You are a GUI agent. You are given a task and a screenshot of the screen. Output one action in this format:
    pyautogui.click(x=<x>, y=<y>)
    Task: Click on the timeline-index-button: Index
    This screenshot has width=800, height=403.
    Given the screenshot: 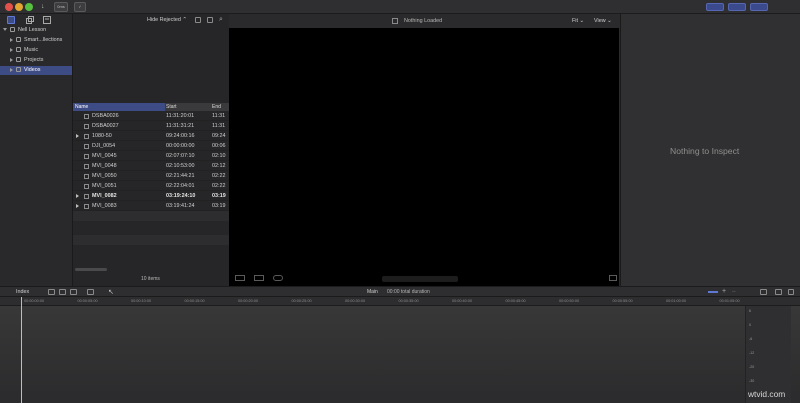 What is the action you would take?
    pyautogui.click(x=22, y=292)
    